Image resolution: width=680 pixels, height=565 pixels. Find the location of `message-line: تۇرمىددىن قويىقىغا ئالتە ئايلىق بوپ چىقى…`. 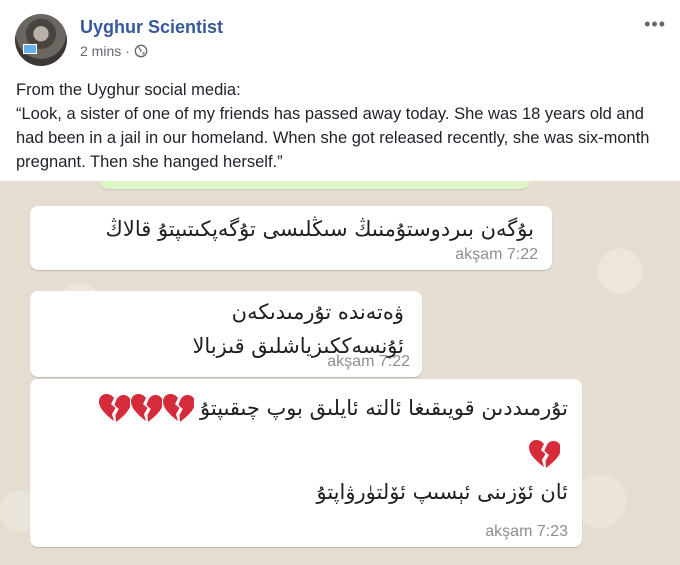

message-line: تۇرمىددىن قويىقىغا ئالتە ئايلىق بوپ چىقى… is located at coordinates (333, 408).